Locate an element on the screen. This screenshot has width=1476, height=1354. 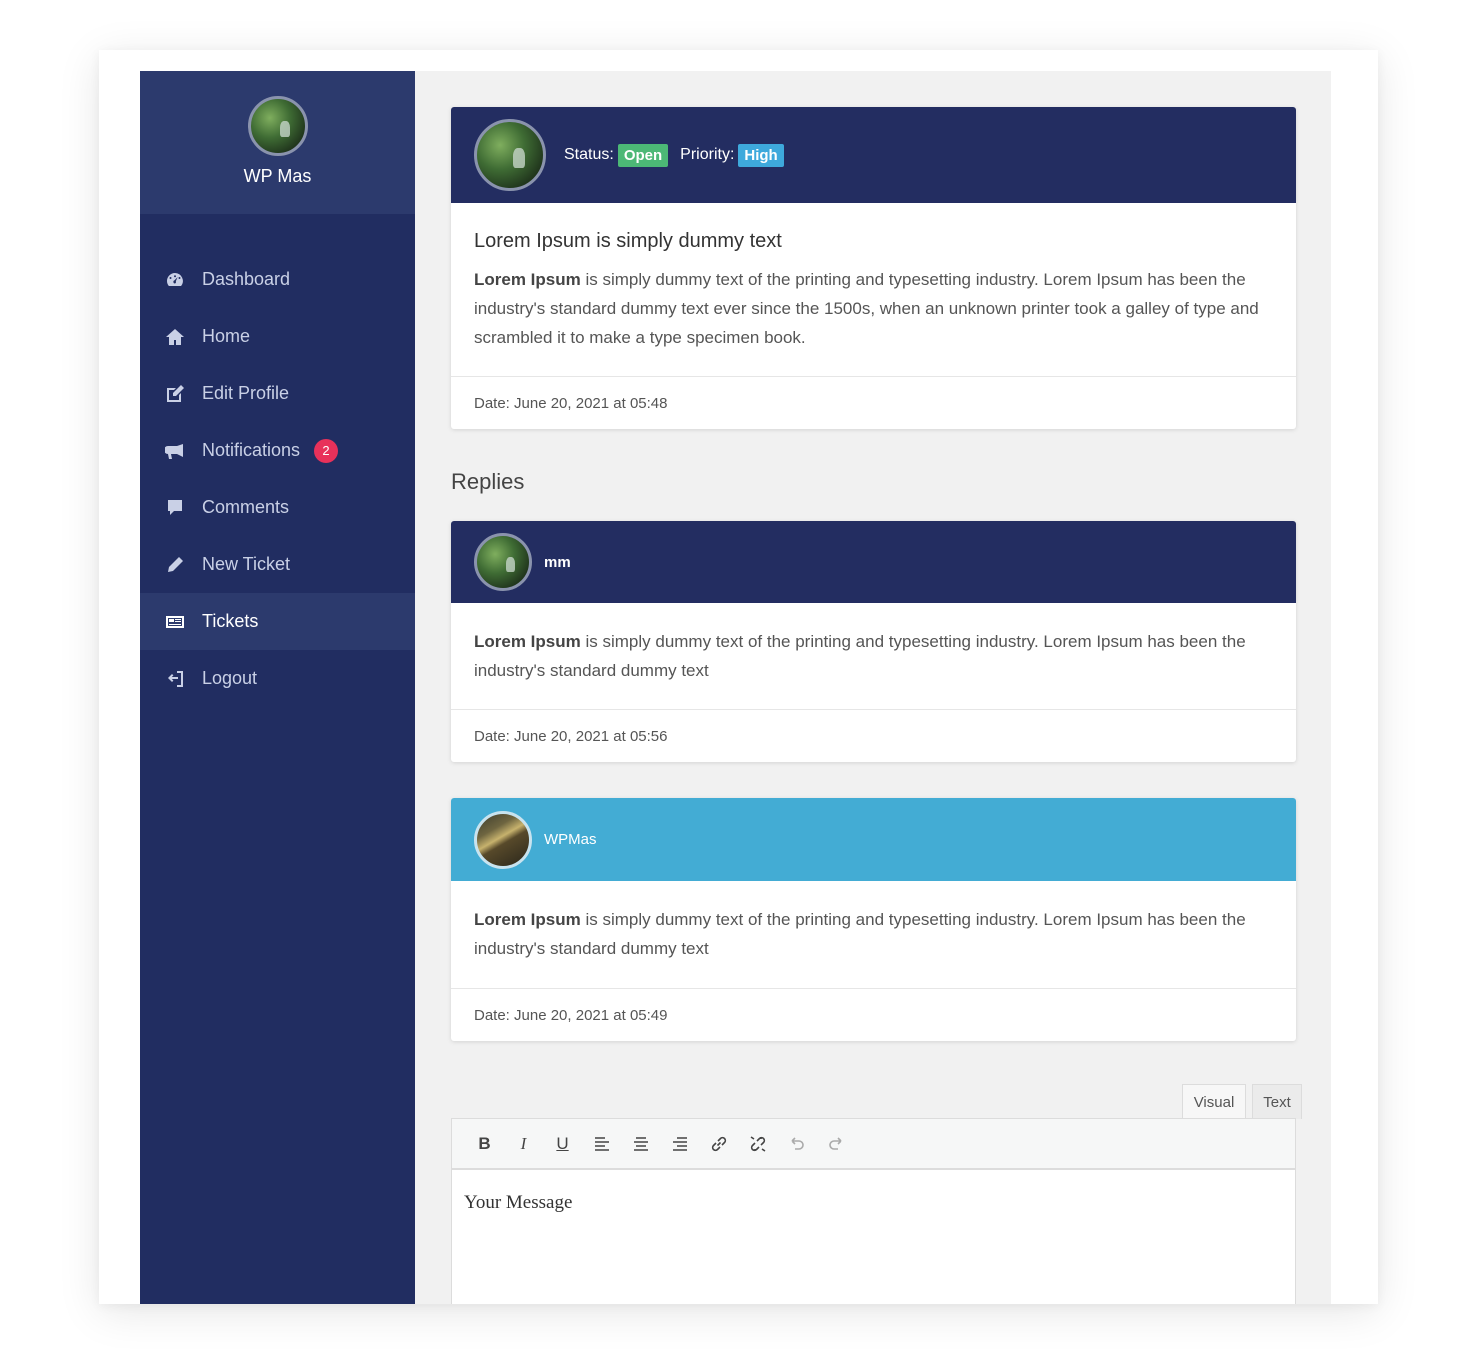
profile-name: WP Mas is located at coordinates (277, 176).